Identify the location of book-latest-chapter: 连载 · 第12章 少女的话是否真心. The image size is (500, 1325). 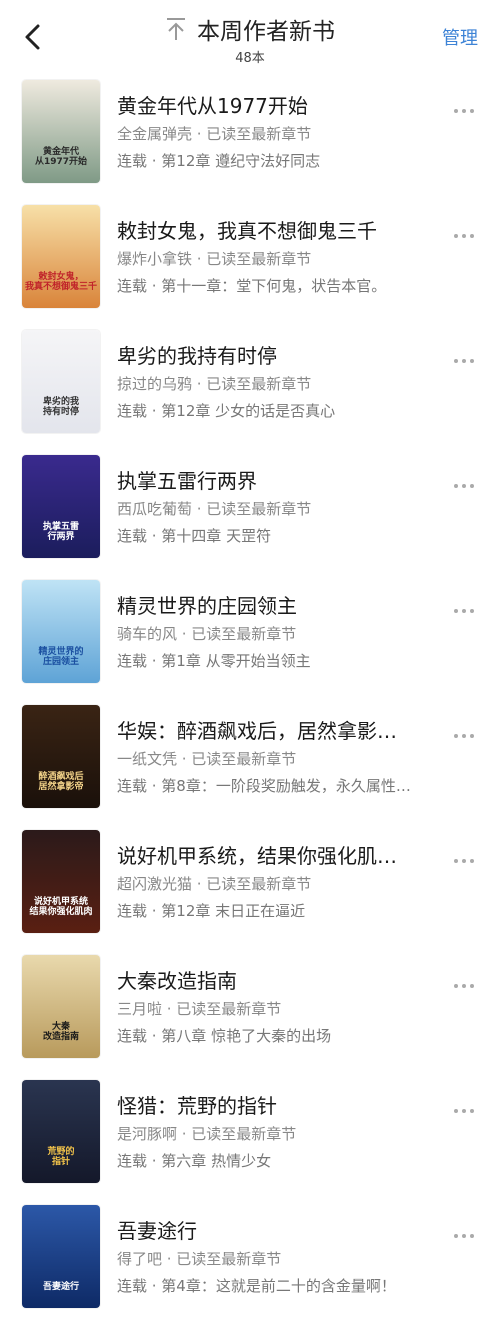
(226, 411).